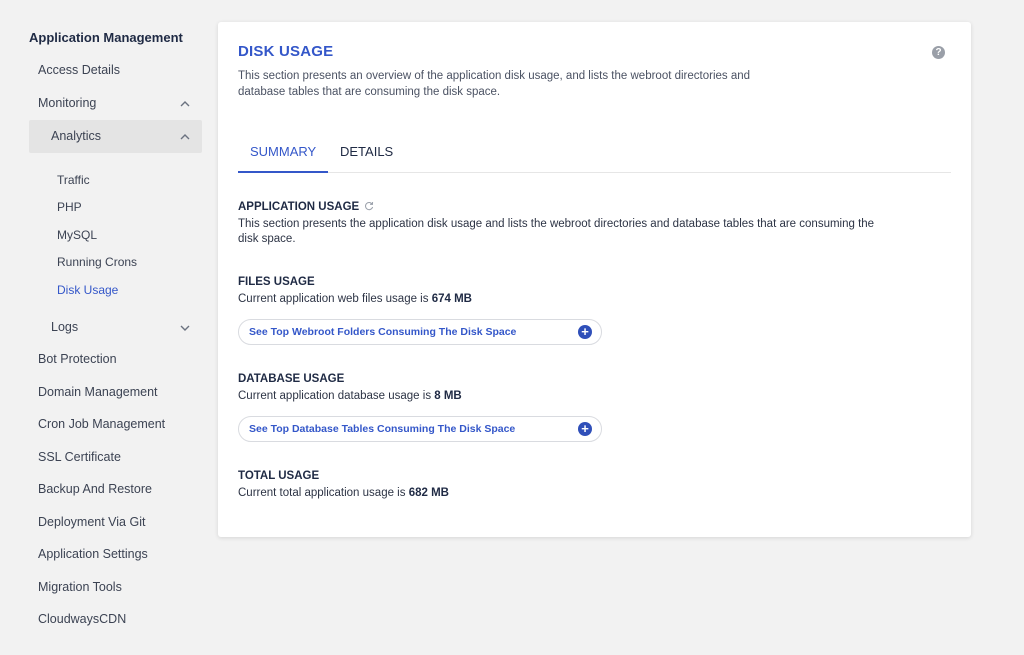 Image resolution: width=1024 pixels, height=655 pixels. I want to click on sidebar-subitem-disk-usage: Disk Usage, so click(87, 290).